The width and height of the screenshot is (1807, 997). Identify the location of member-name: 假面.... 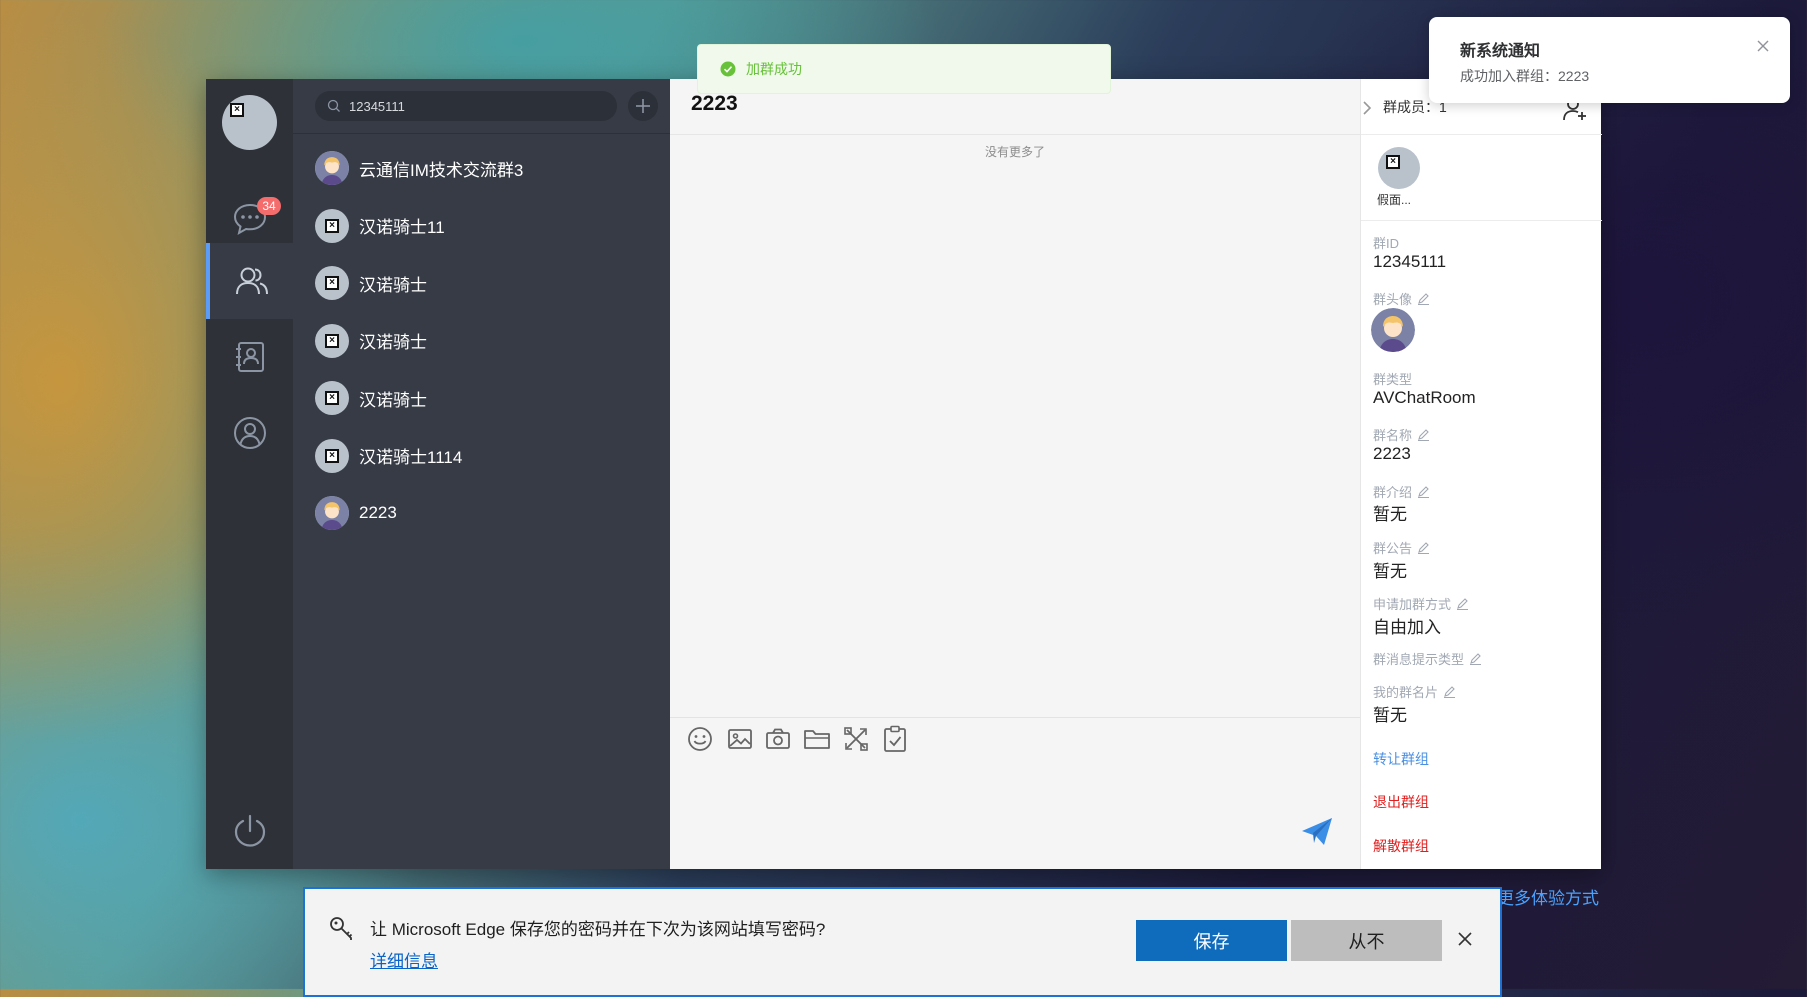
(1394, 200).